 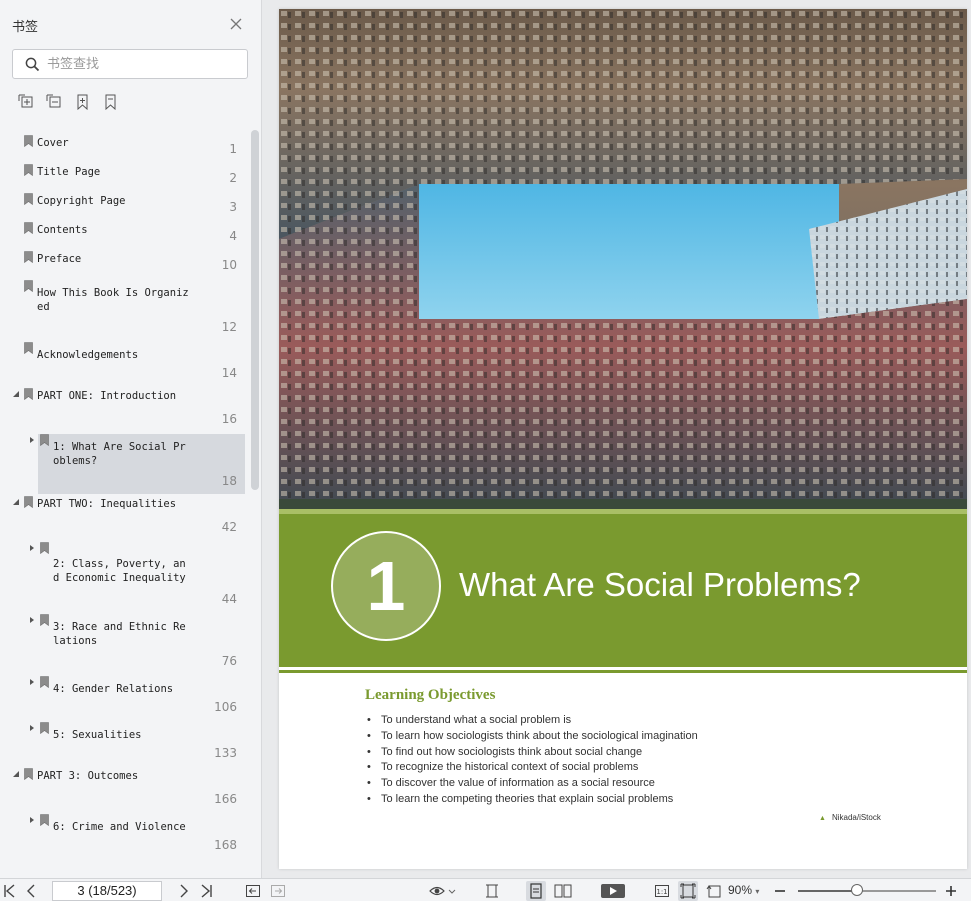 I want to click on zoom-out-icon, so click(x=780, y=891).